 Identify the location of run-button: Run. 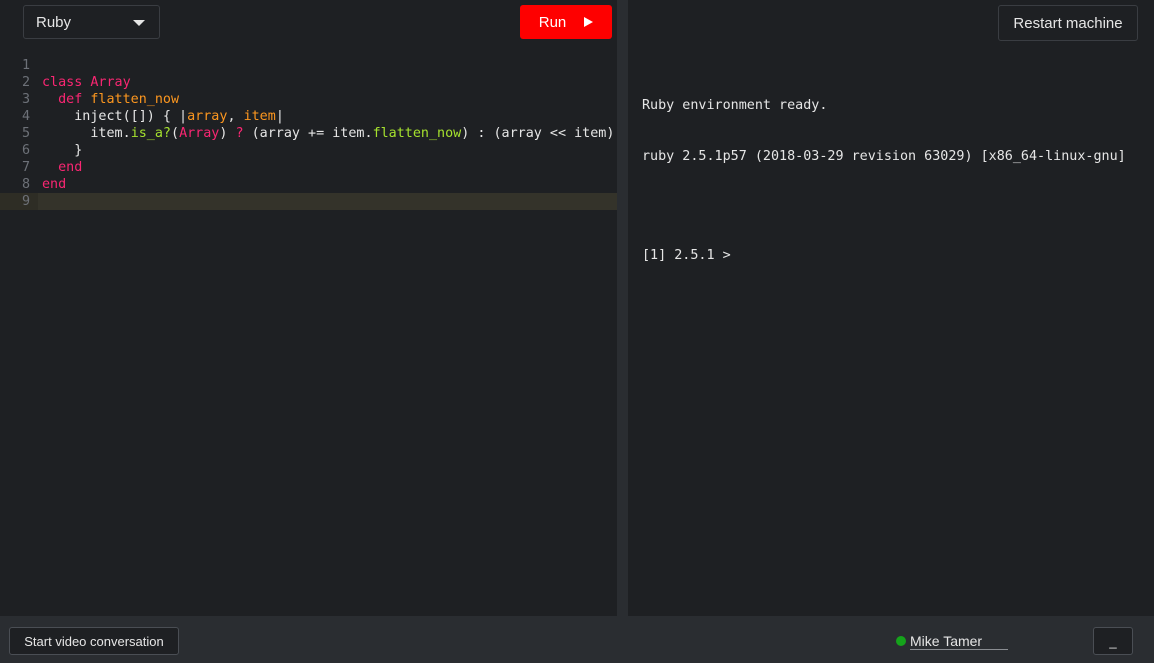
(566, 22).